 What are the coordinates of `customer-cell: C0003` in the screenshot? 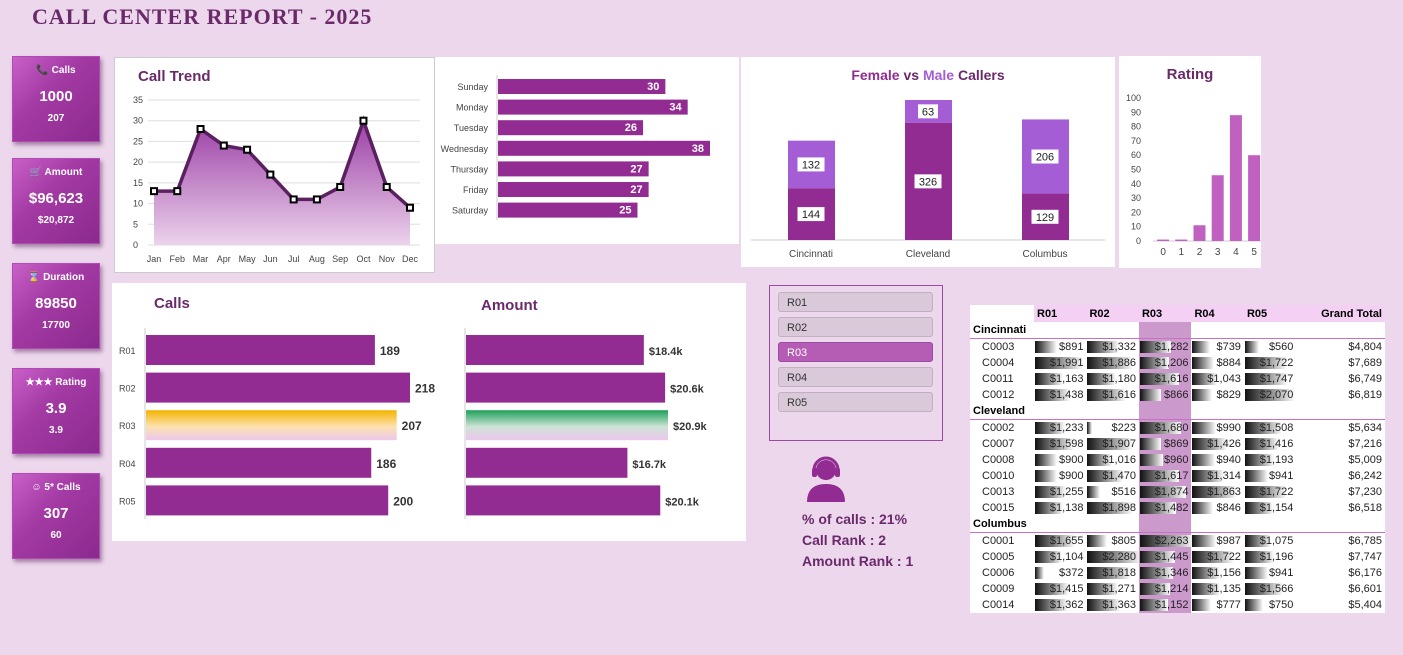 It's located at (998, 347).